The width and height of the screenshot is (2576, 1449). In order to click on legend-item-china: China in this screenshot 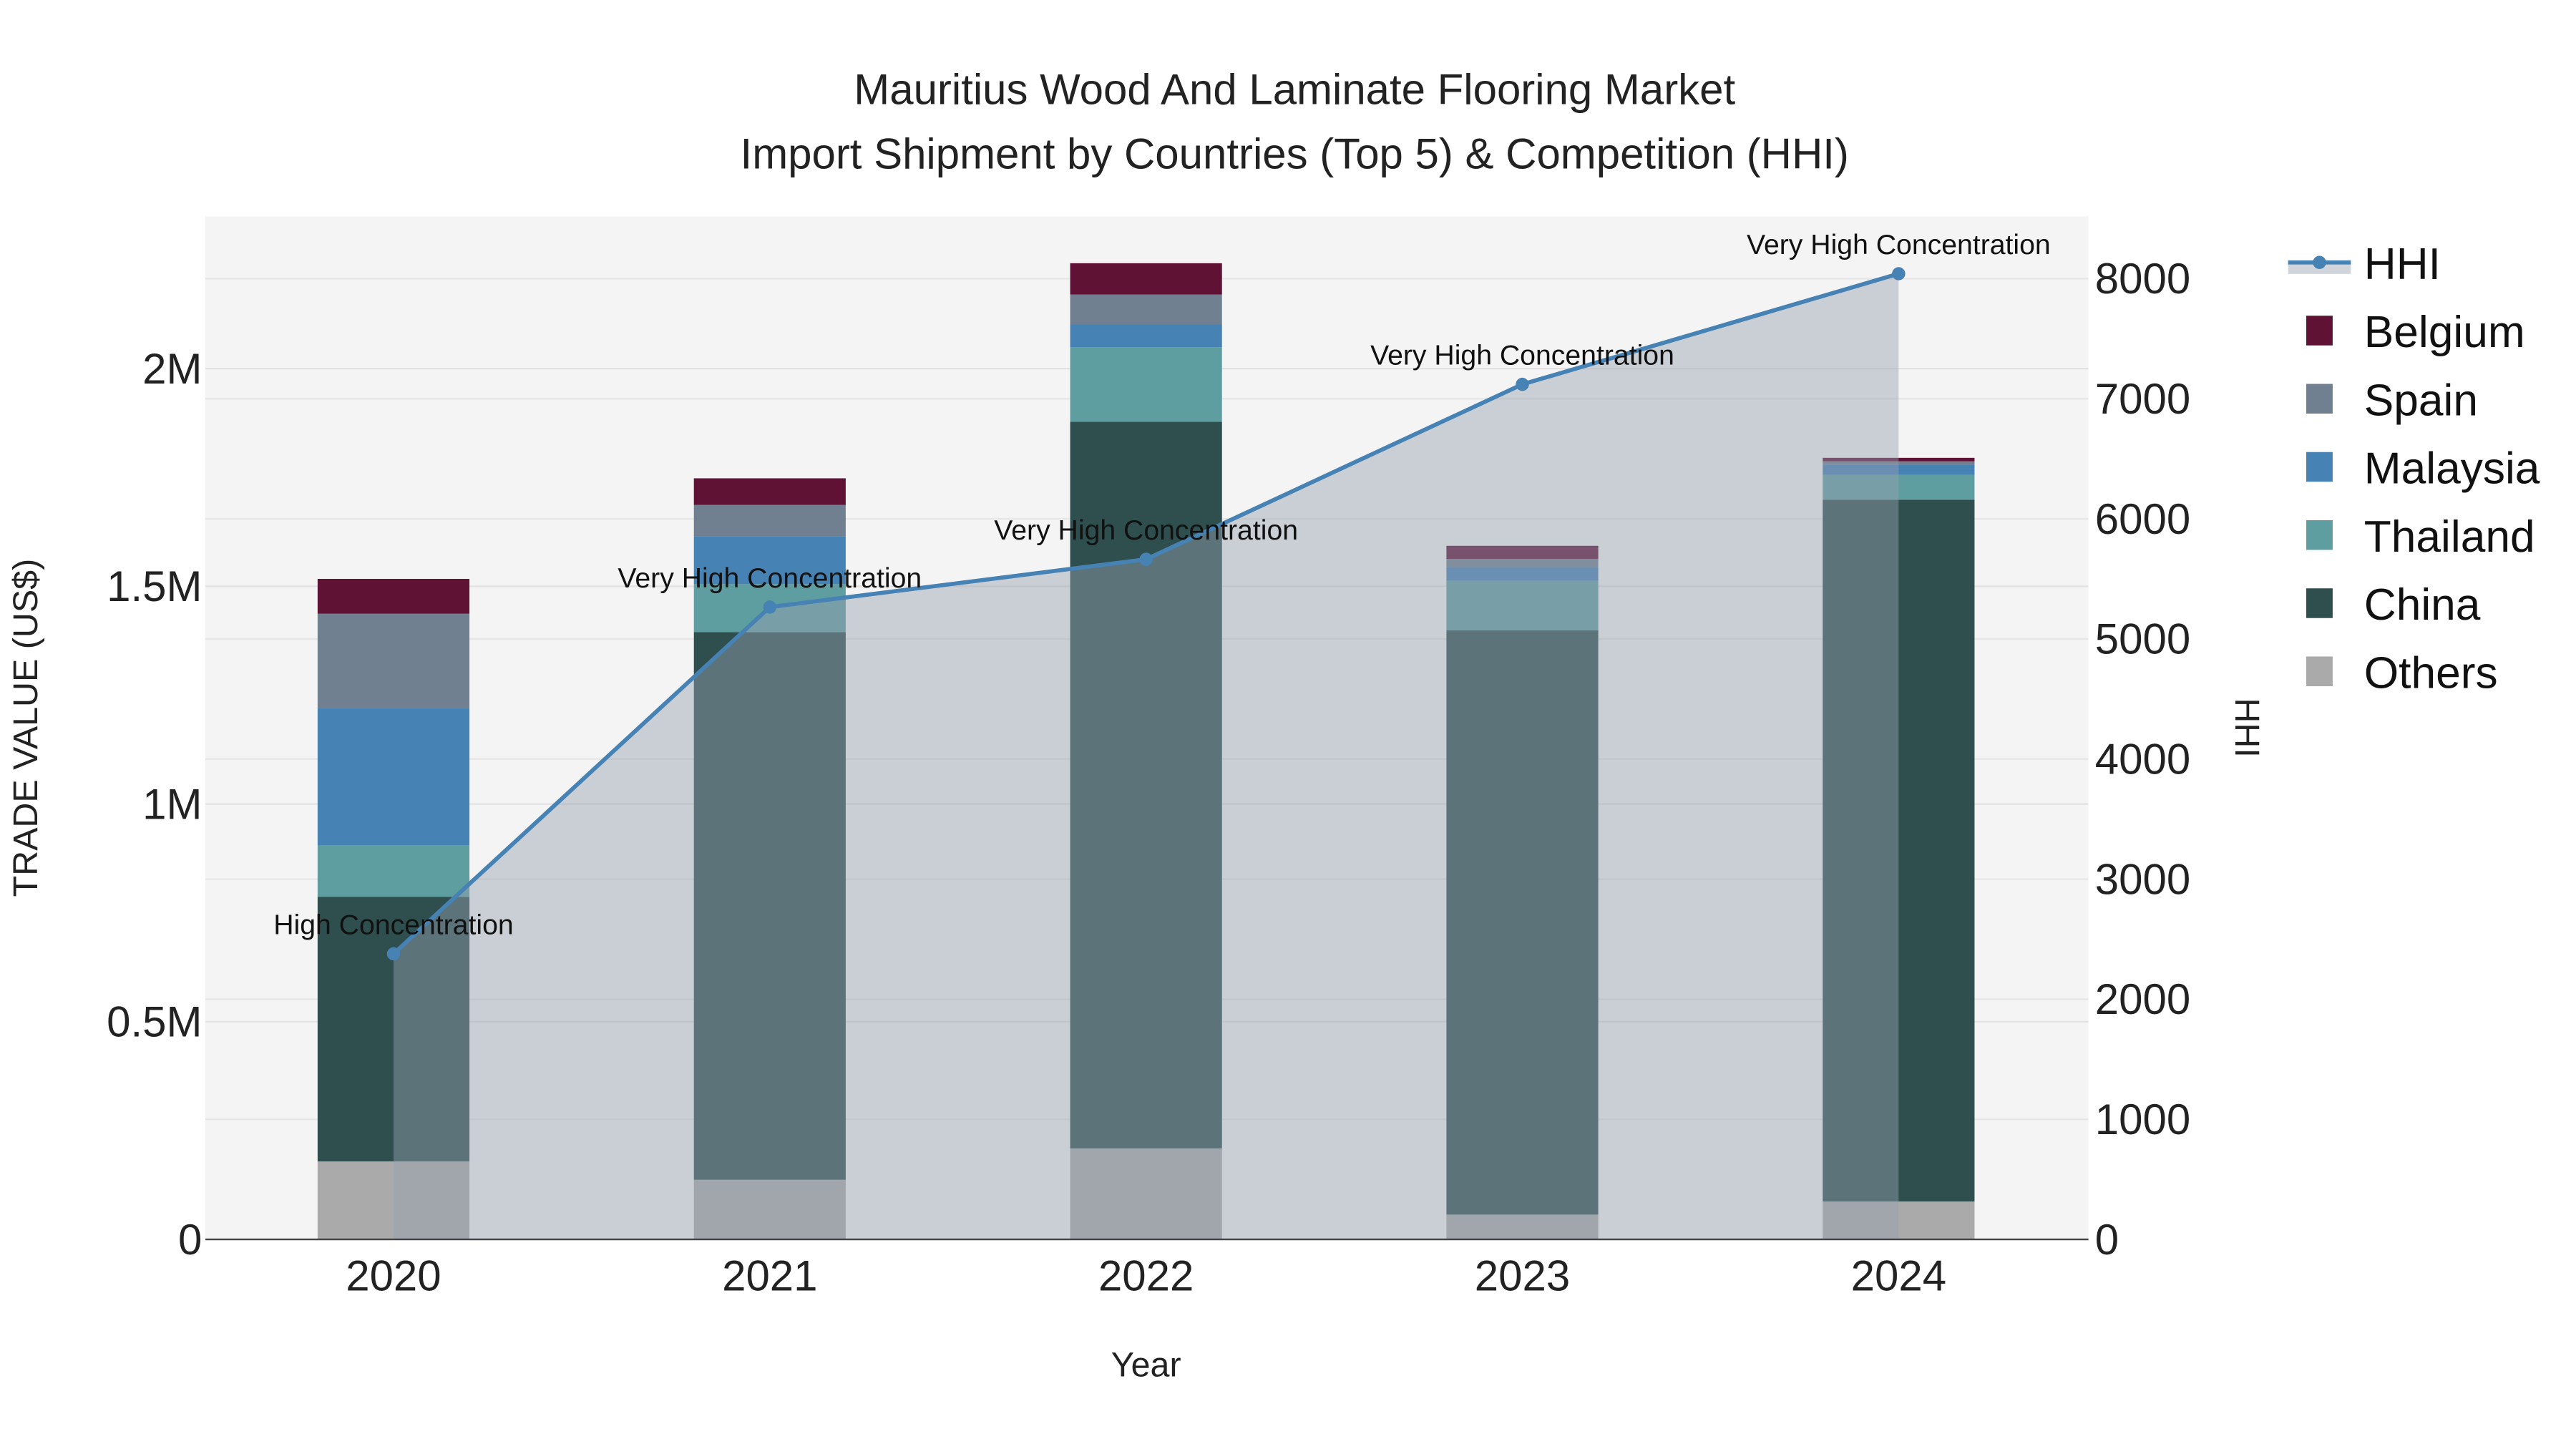, I will do `click(2393, 605)`.